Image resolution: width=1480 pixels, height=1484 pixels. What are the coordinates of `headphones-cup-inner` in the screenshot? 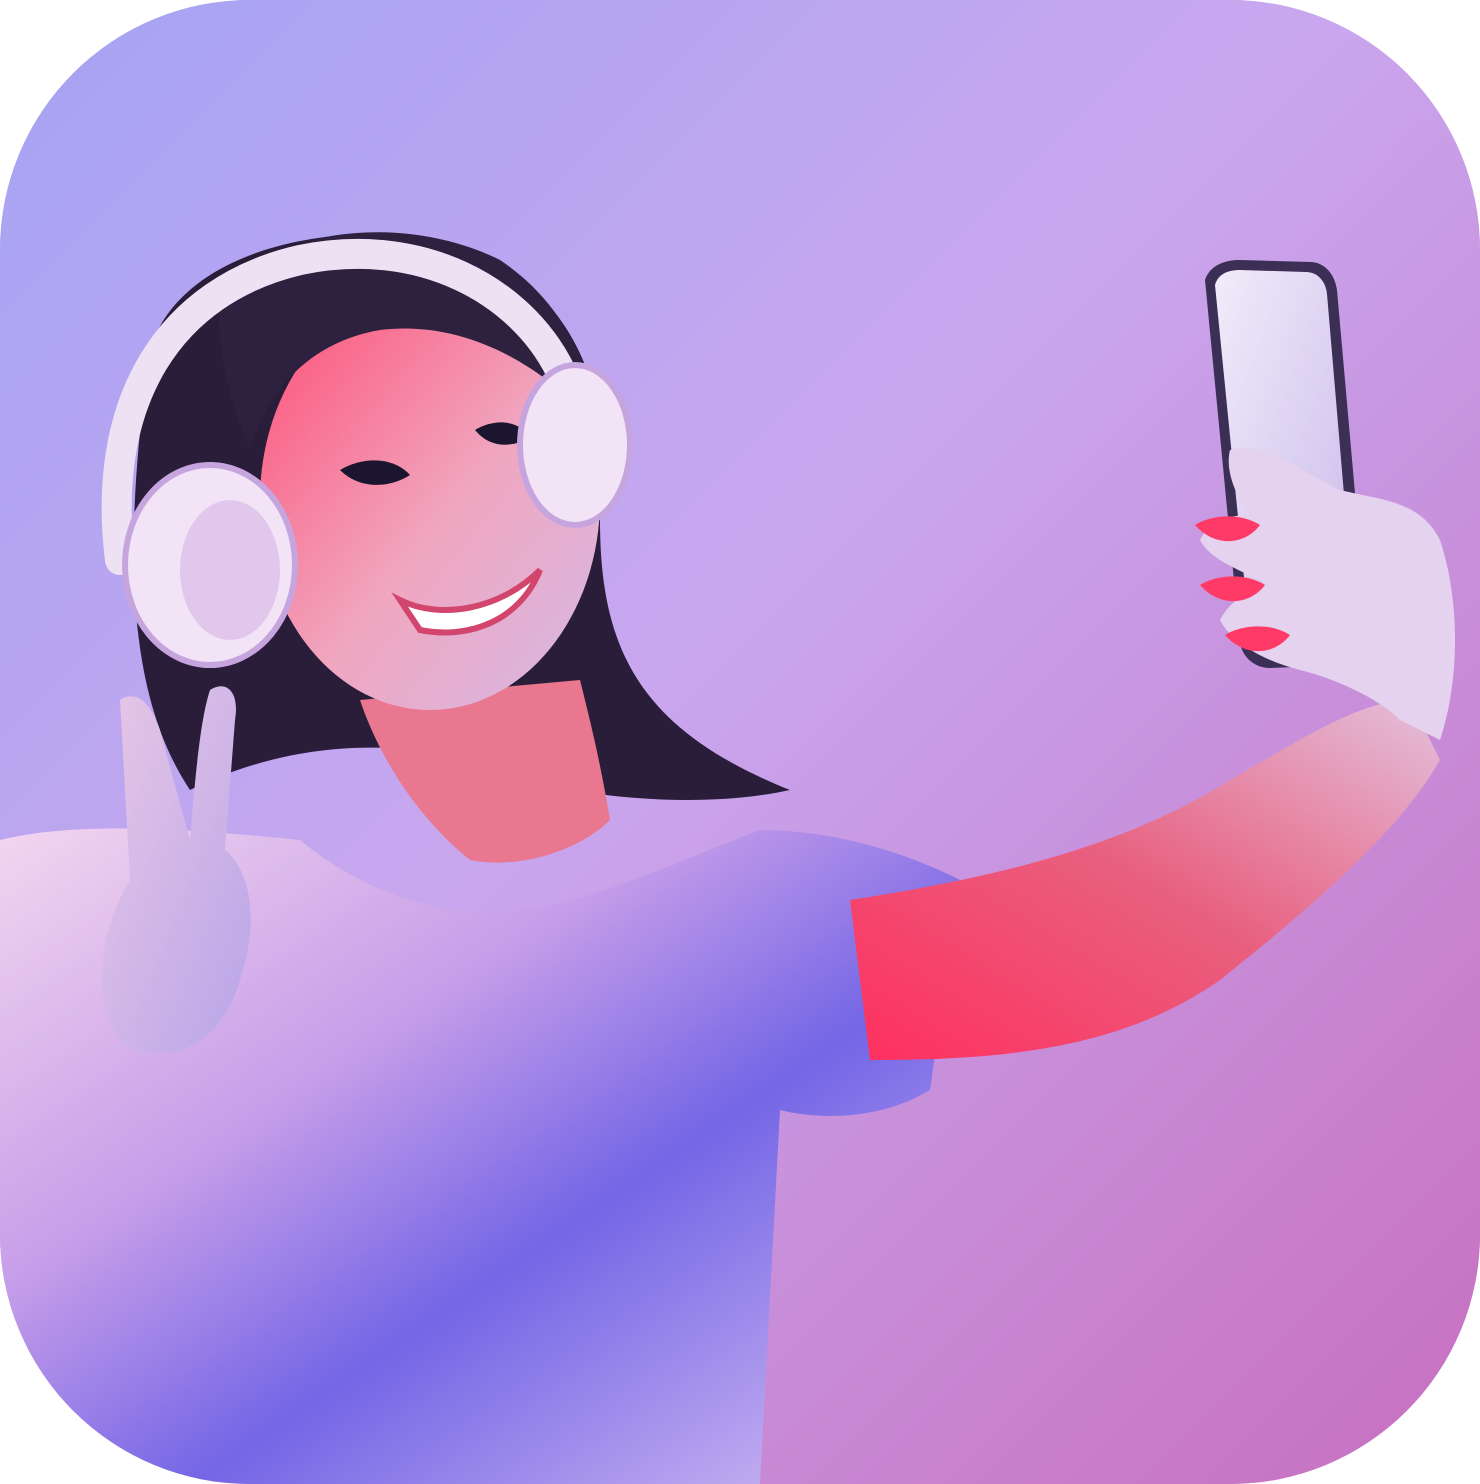 It's located at (230, 570).